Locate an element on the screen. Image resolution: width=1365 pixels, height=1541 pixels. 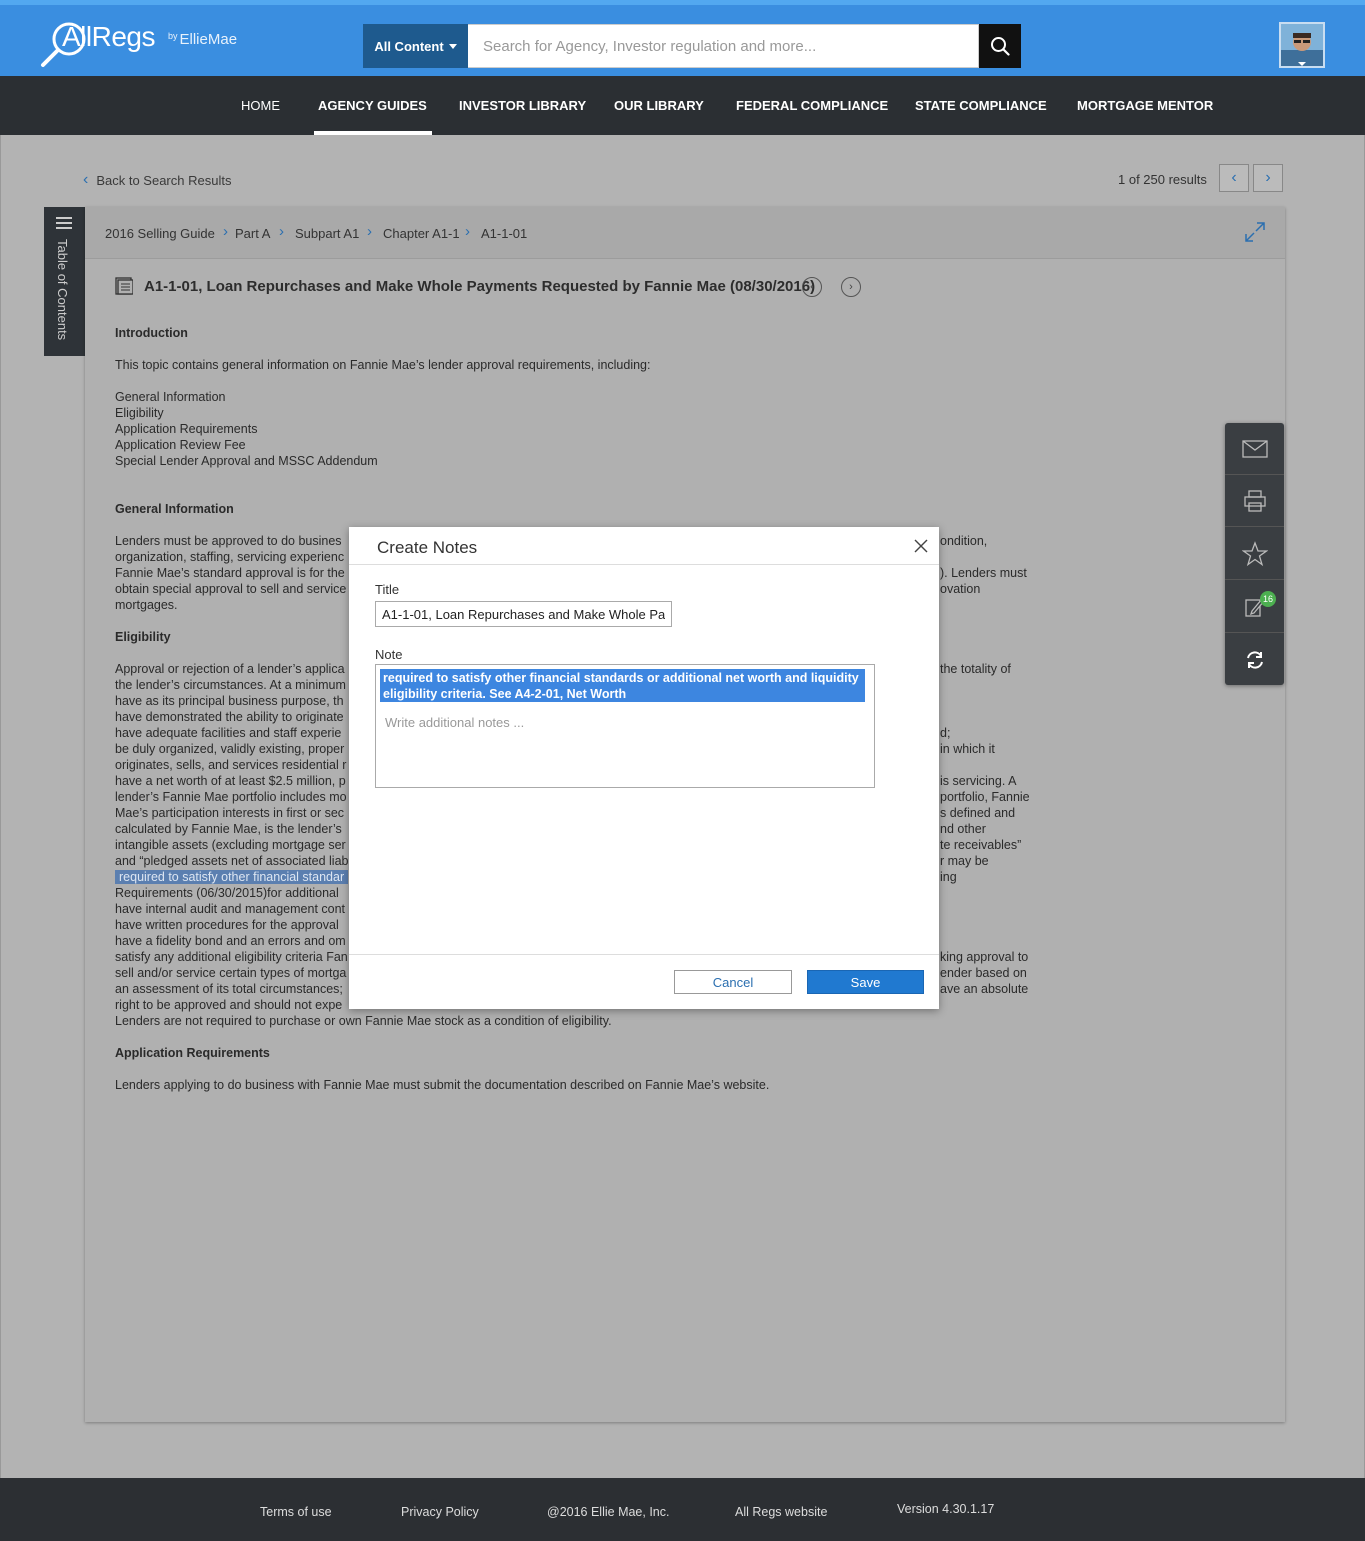
section-heading: Application Requirements is located at coordinates (192, 1053).